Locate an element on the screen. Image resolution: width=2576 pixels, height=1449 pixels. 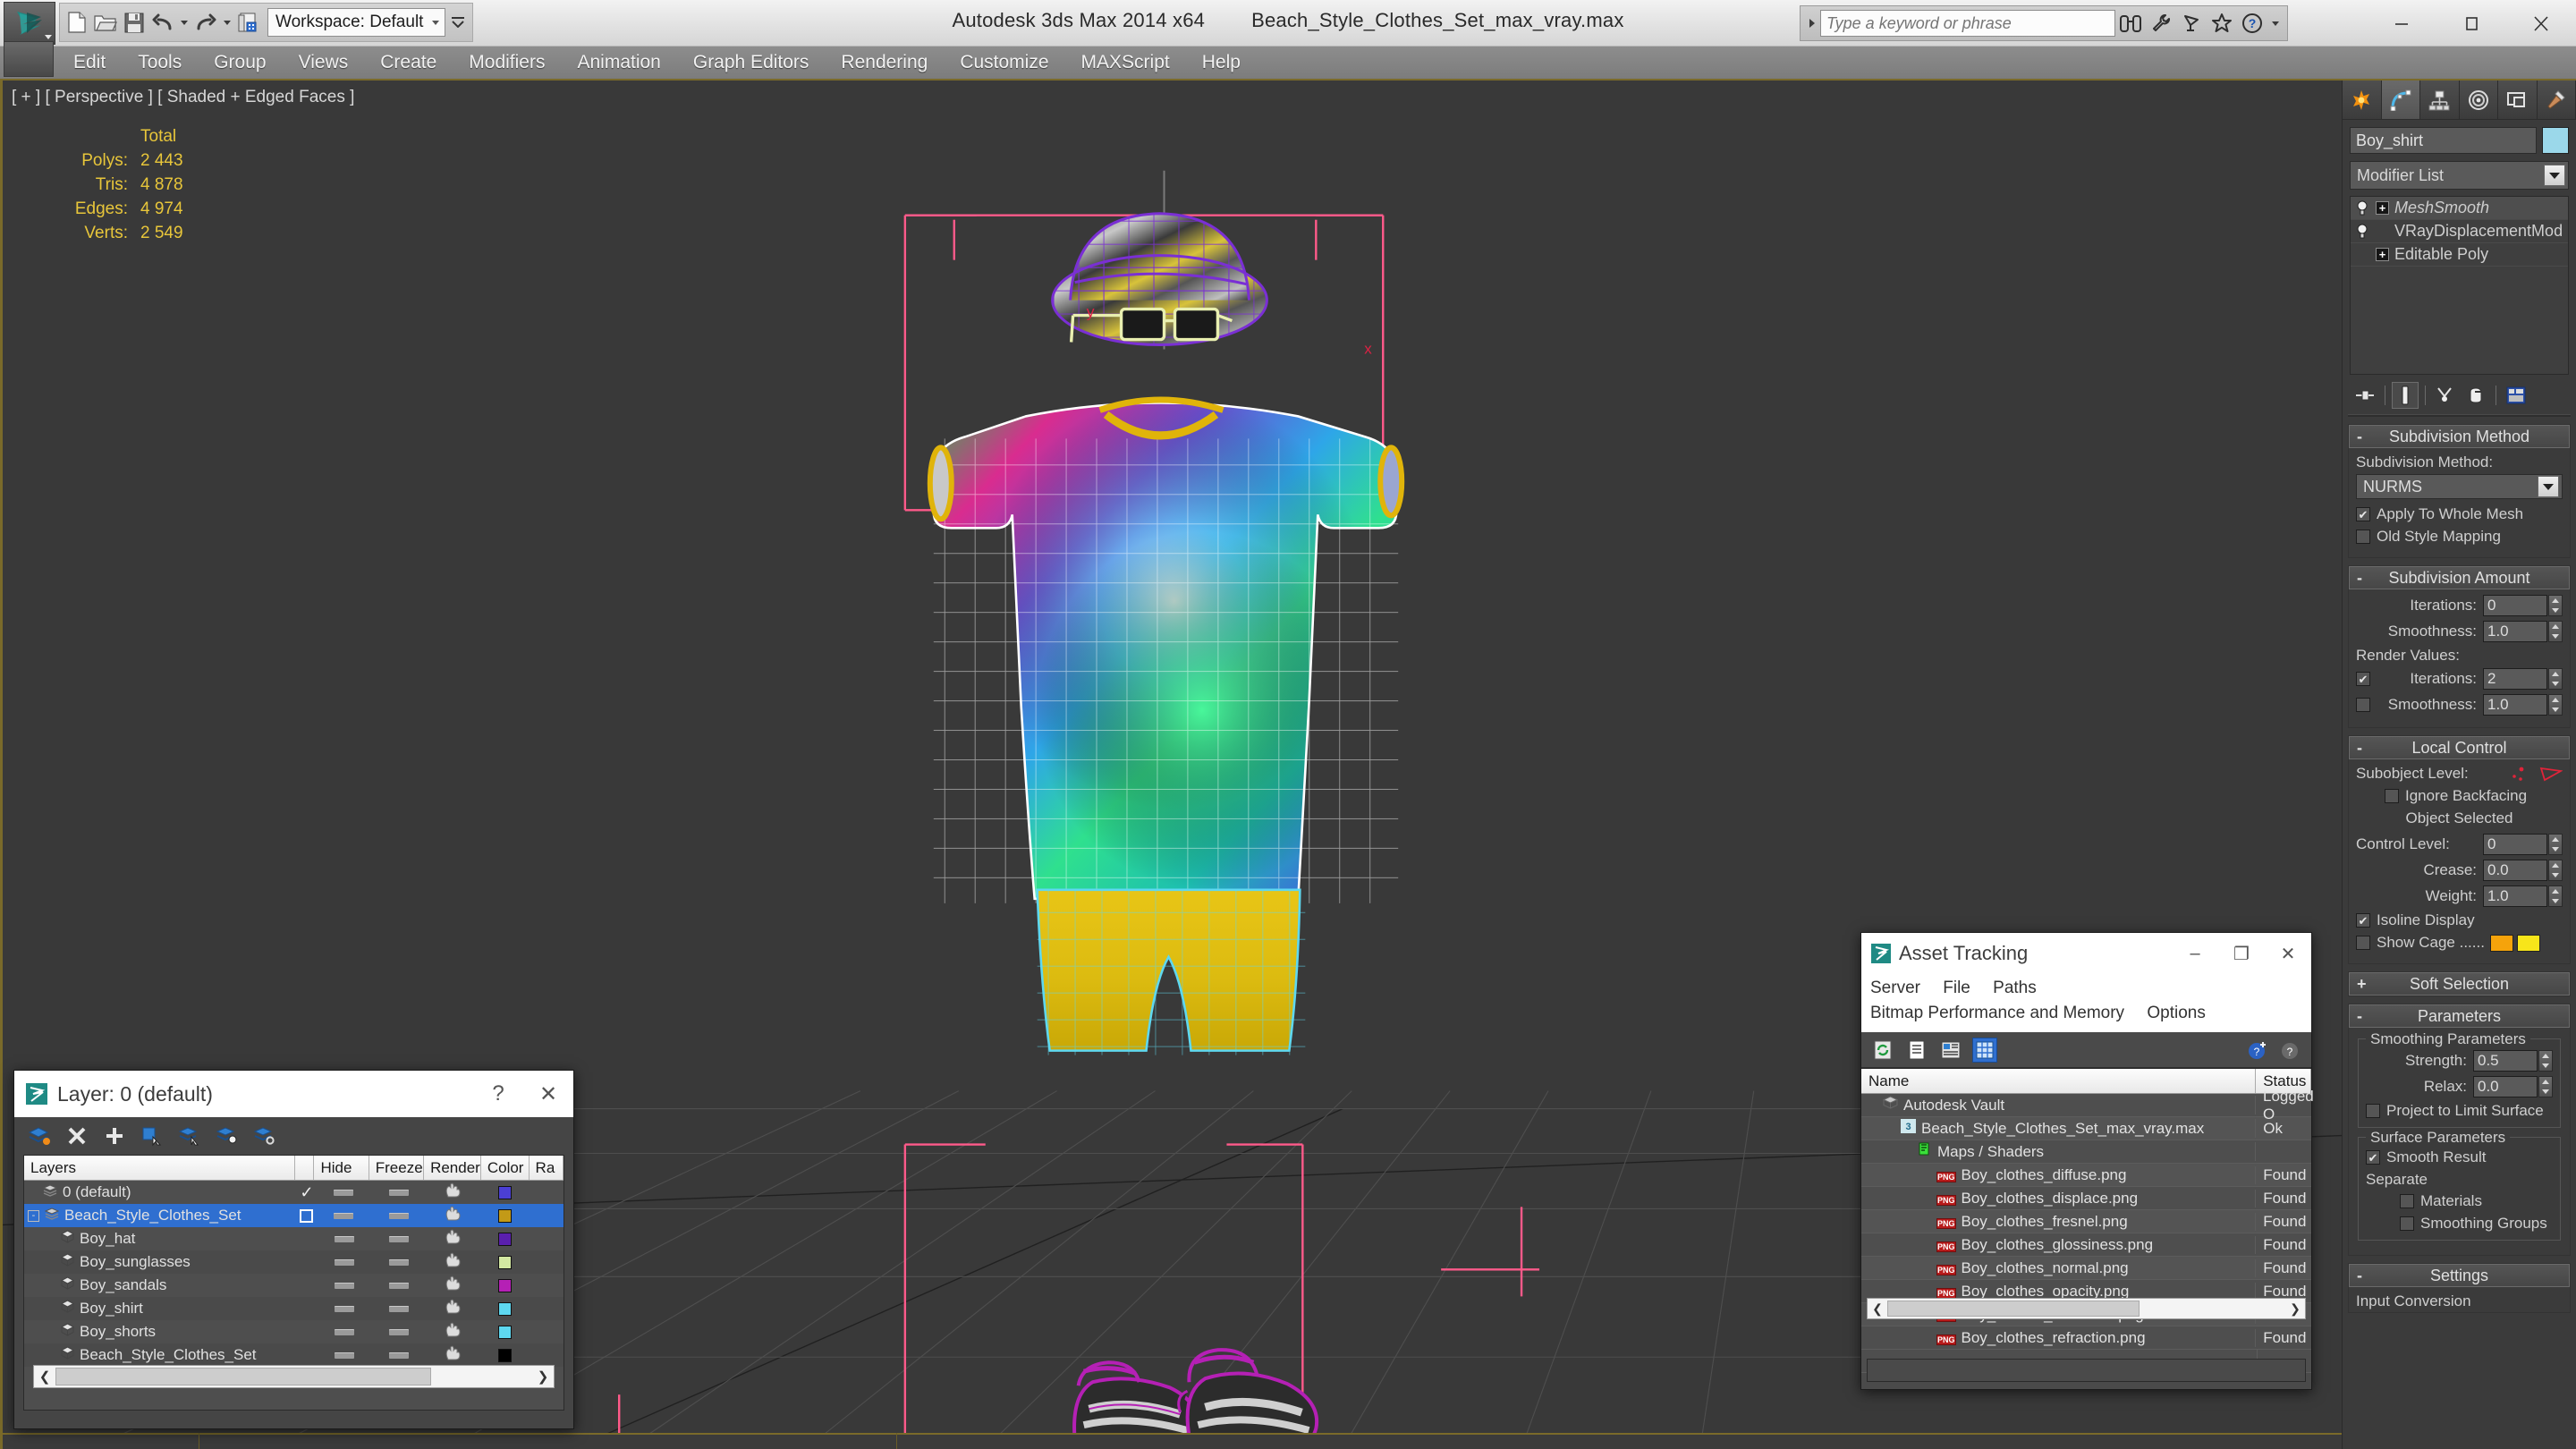
asset-name-cell: PNG Boy_clothes_refraction.png is located at coordinates (2059, 1337).